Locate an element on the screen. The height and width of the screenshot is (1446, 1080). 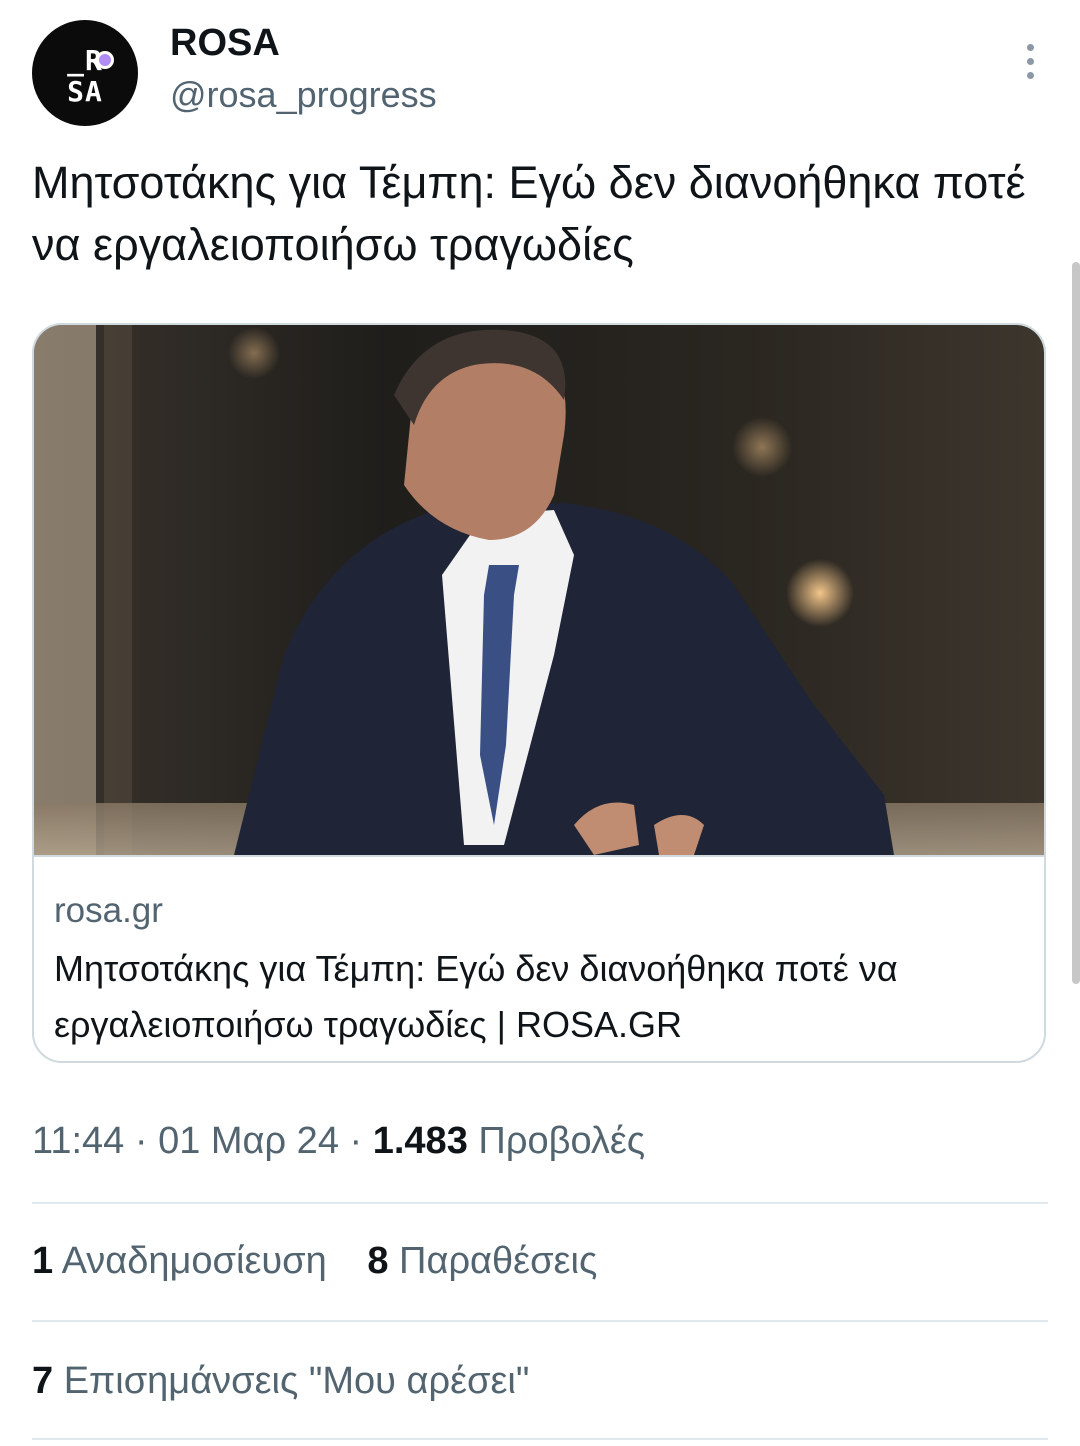
repost-quote-row: 1 Αναδημοσίευση 8 Παραθέσεις is located at coordinates (314, 1261).